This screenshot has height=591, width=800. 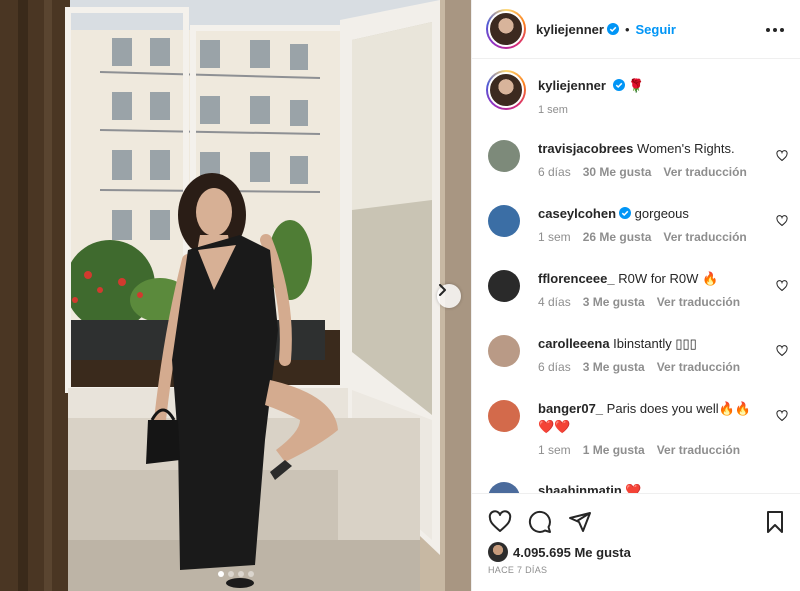 I want to click on follow-button: Seguir, so click(x=656, y=29).